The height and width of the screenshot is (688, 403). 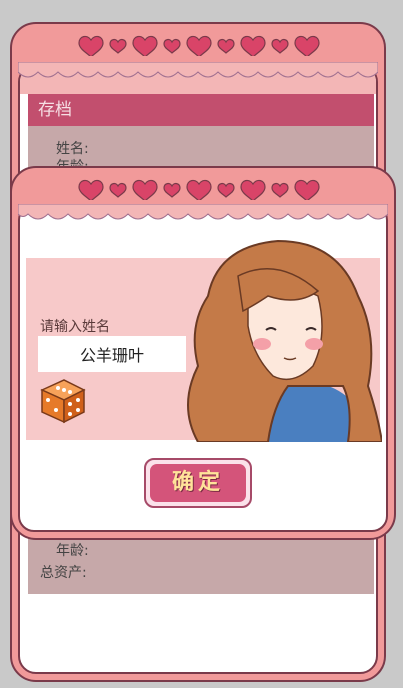 I want to click on dialog-hearts-decoration, so click(x=199, y=189).